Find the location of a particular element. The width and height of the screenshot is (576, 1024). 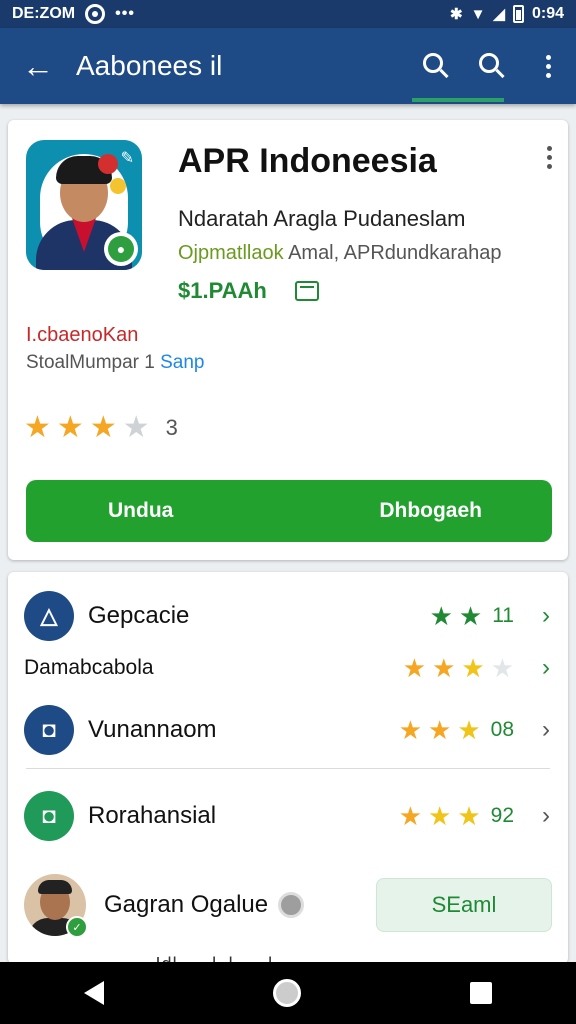

category-accent: Ojpmatllaok is located at coordinates (231, 253).